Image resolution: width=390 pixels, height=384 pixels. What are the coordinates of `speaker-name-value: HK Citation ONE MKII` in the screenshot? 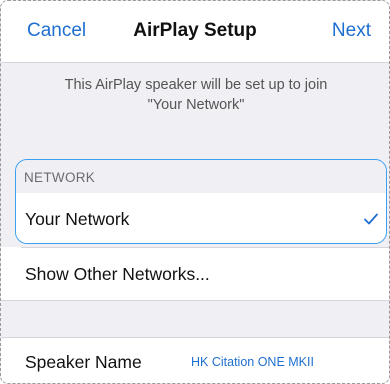 It's located at (252, 362).